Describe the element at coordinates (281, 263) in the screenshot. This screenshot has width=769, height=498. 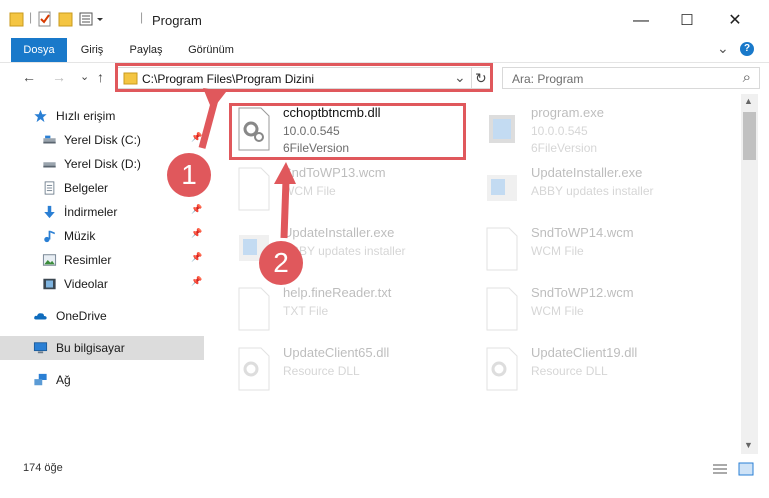
I see `step-badge-2: 2` at that location.